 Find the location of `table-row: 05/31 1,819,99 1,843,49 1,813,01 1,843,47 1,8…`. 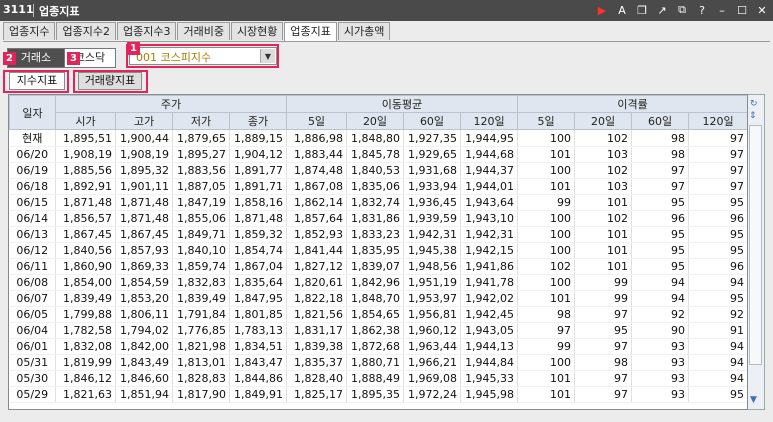

table-row: 05/31 1,819,99 1,843,49 1,813,01 1,843,47 1,8… is located at coordinates (378, 362).